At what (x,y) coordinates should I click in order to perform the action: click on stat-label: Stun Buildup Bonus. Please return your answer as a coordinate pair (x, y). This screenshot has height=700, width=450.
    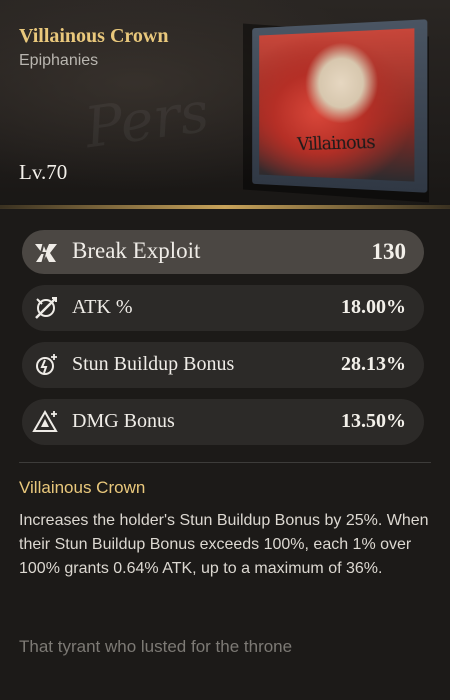
    Looking at the image, I should click on (153, 364).